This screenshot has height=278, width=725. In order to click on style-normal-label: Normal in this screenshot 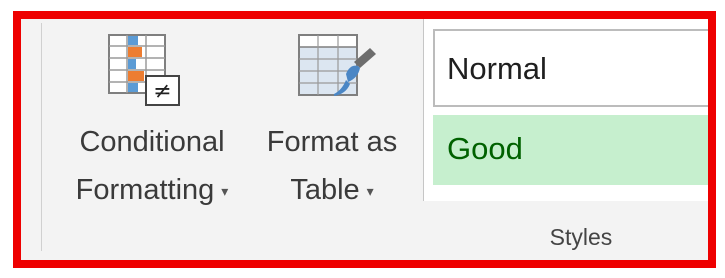, I will do `click(497, 68)`.